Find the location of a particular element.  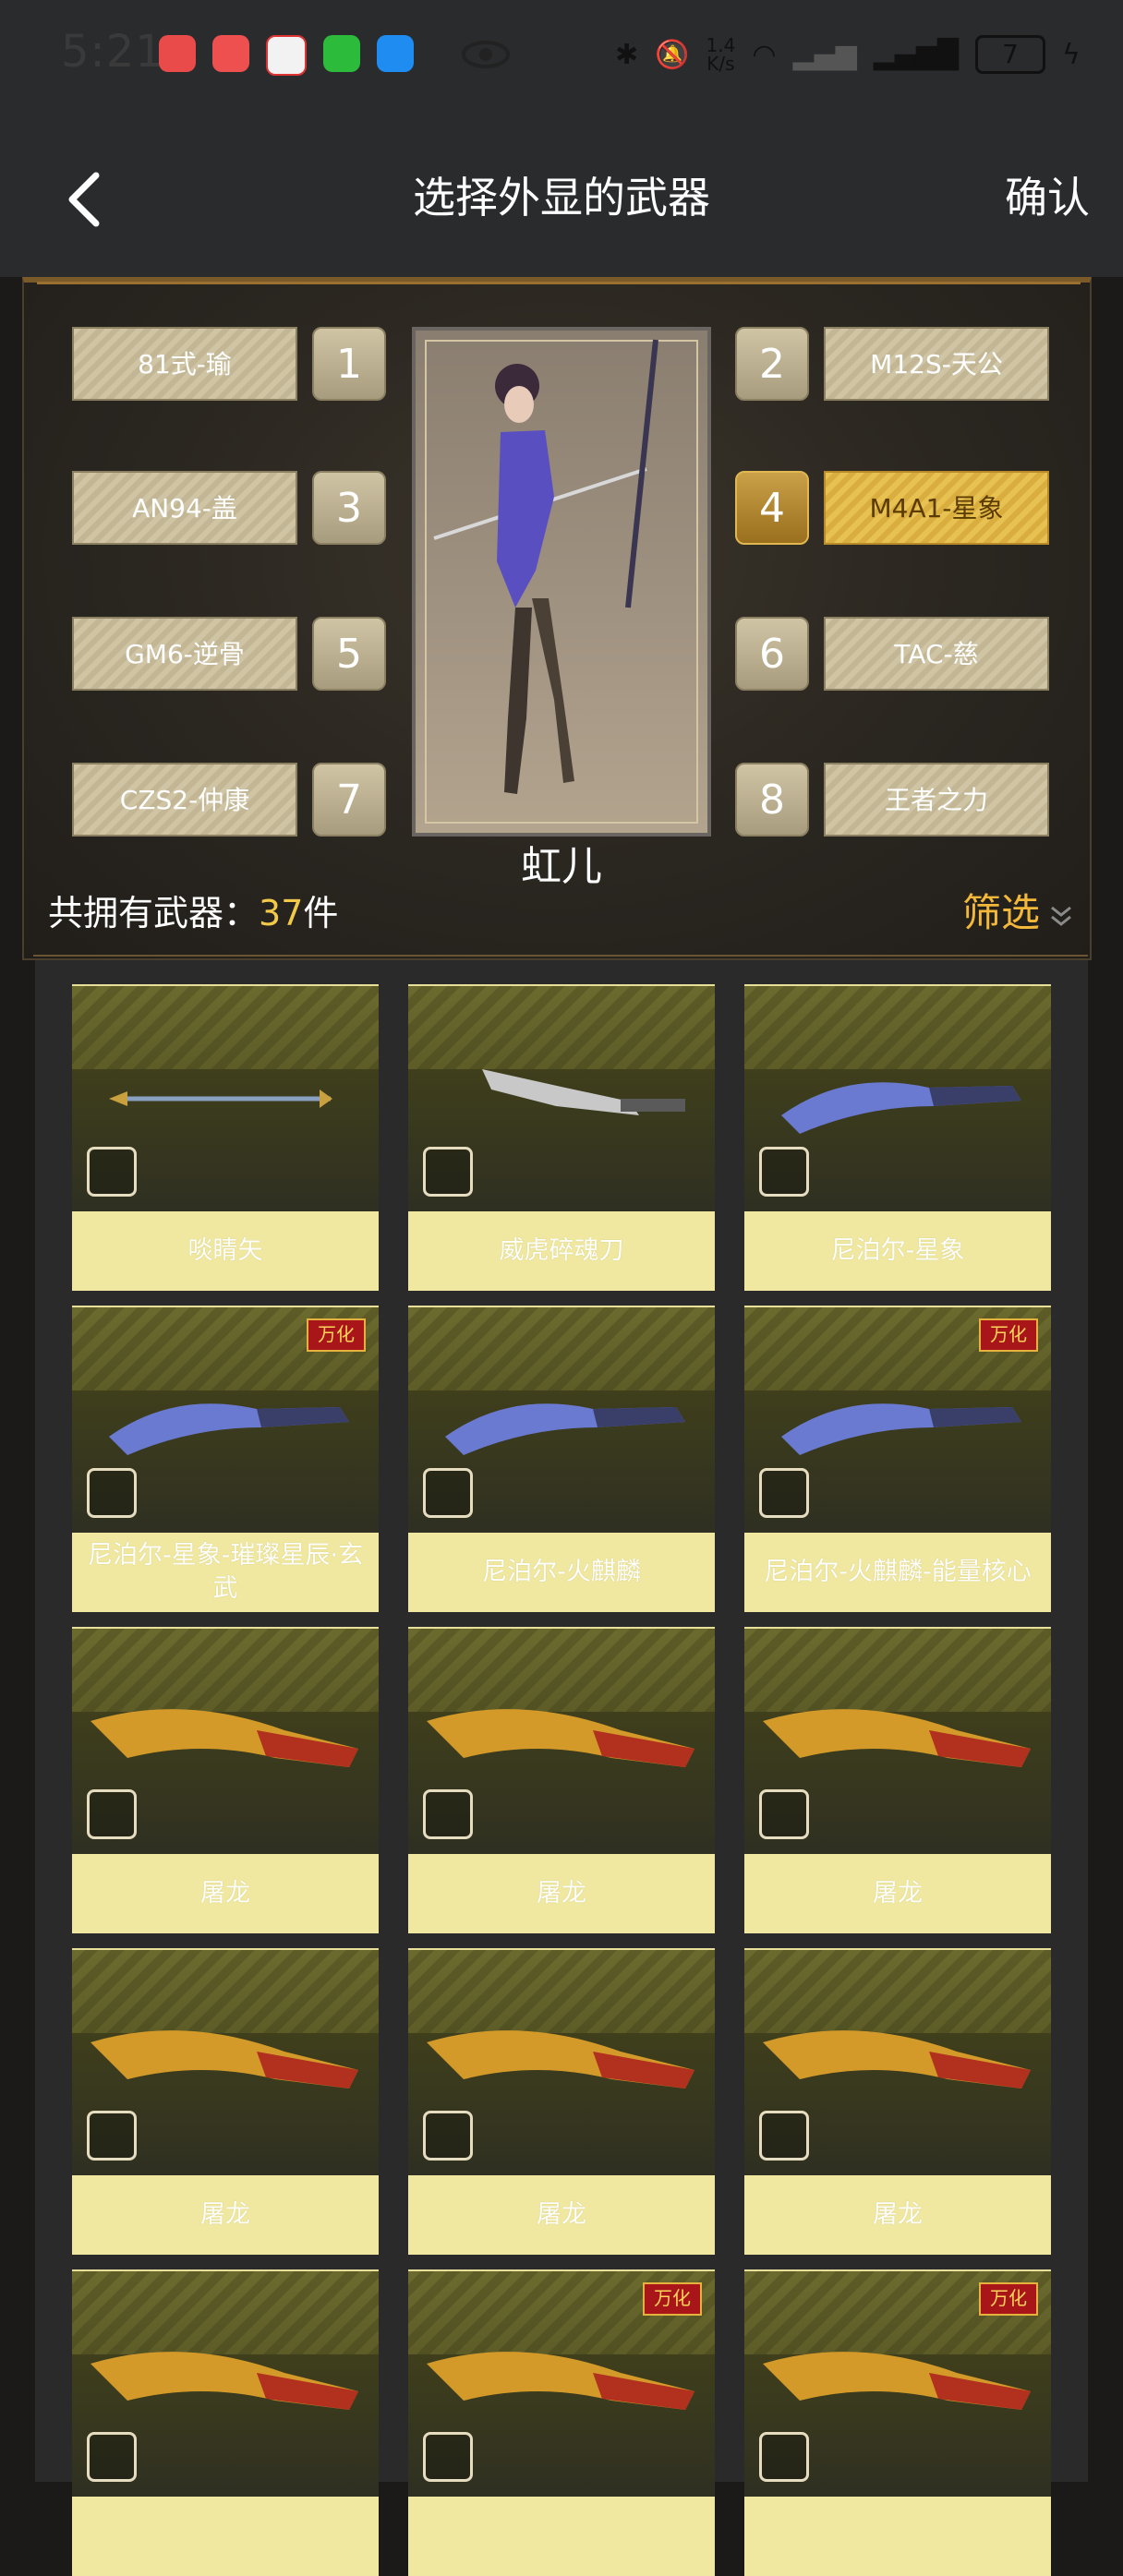

slot-7-number: 7 is located at coordinates (349, 800).